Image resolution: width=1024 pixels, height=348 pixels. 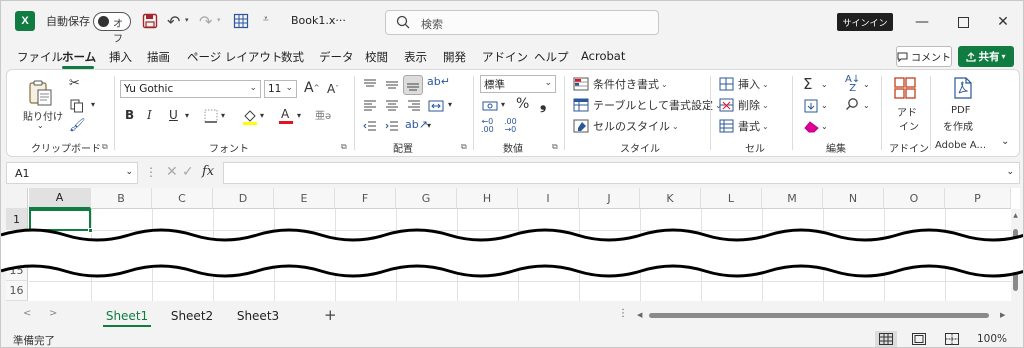 What do you see at coordinates (819, 315) in the screenshot?
I see `horizontal-scroll-thumb` at bounding box center [819, 315].